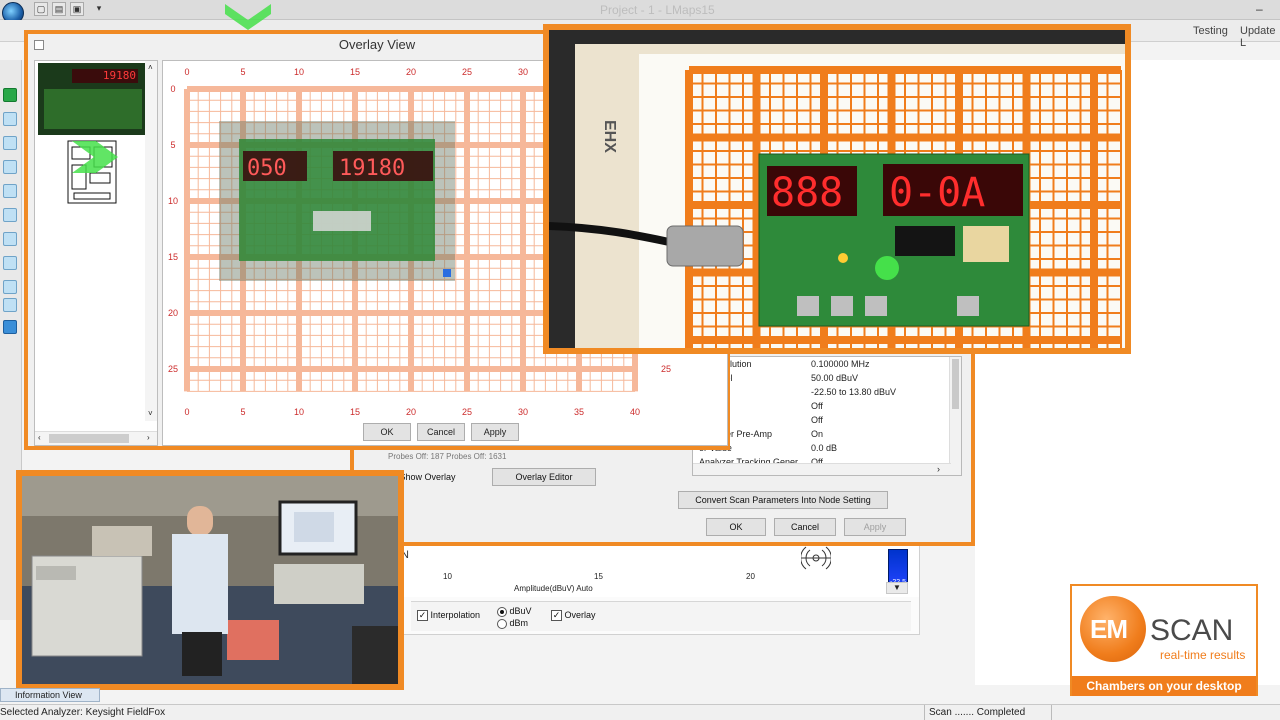 The height and width of the screenshot is (720, 1280). I want to click on overlay-cancel-button: Cancel, so click(441, 432).